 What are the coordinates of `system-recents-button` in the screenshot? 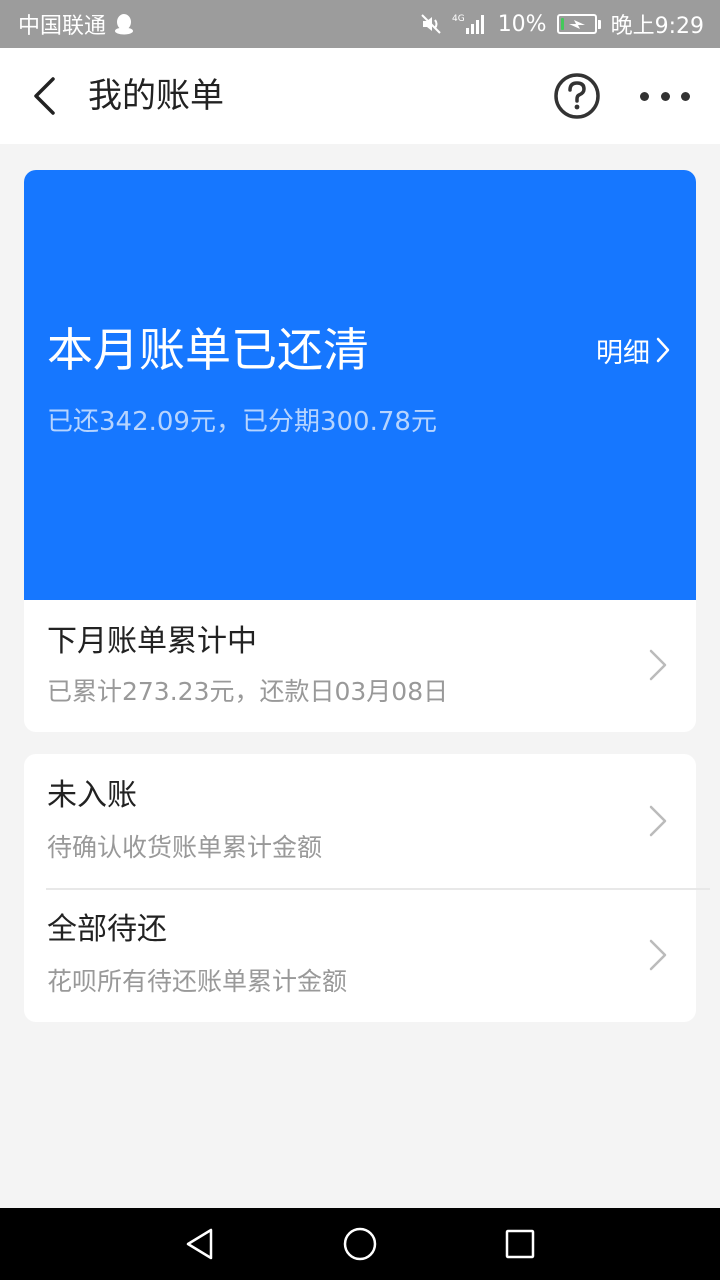 It's located at (520, 1244).